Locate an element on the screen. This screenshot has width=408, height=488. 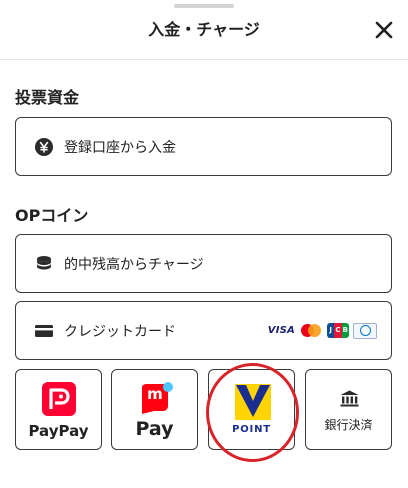
paypay-button: PayPay is located at coordinates (58, 409).